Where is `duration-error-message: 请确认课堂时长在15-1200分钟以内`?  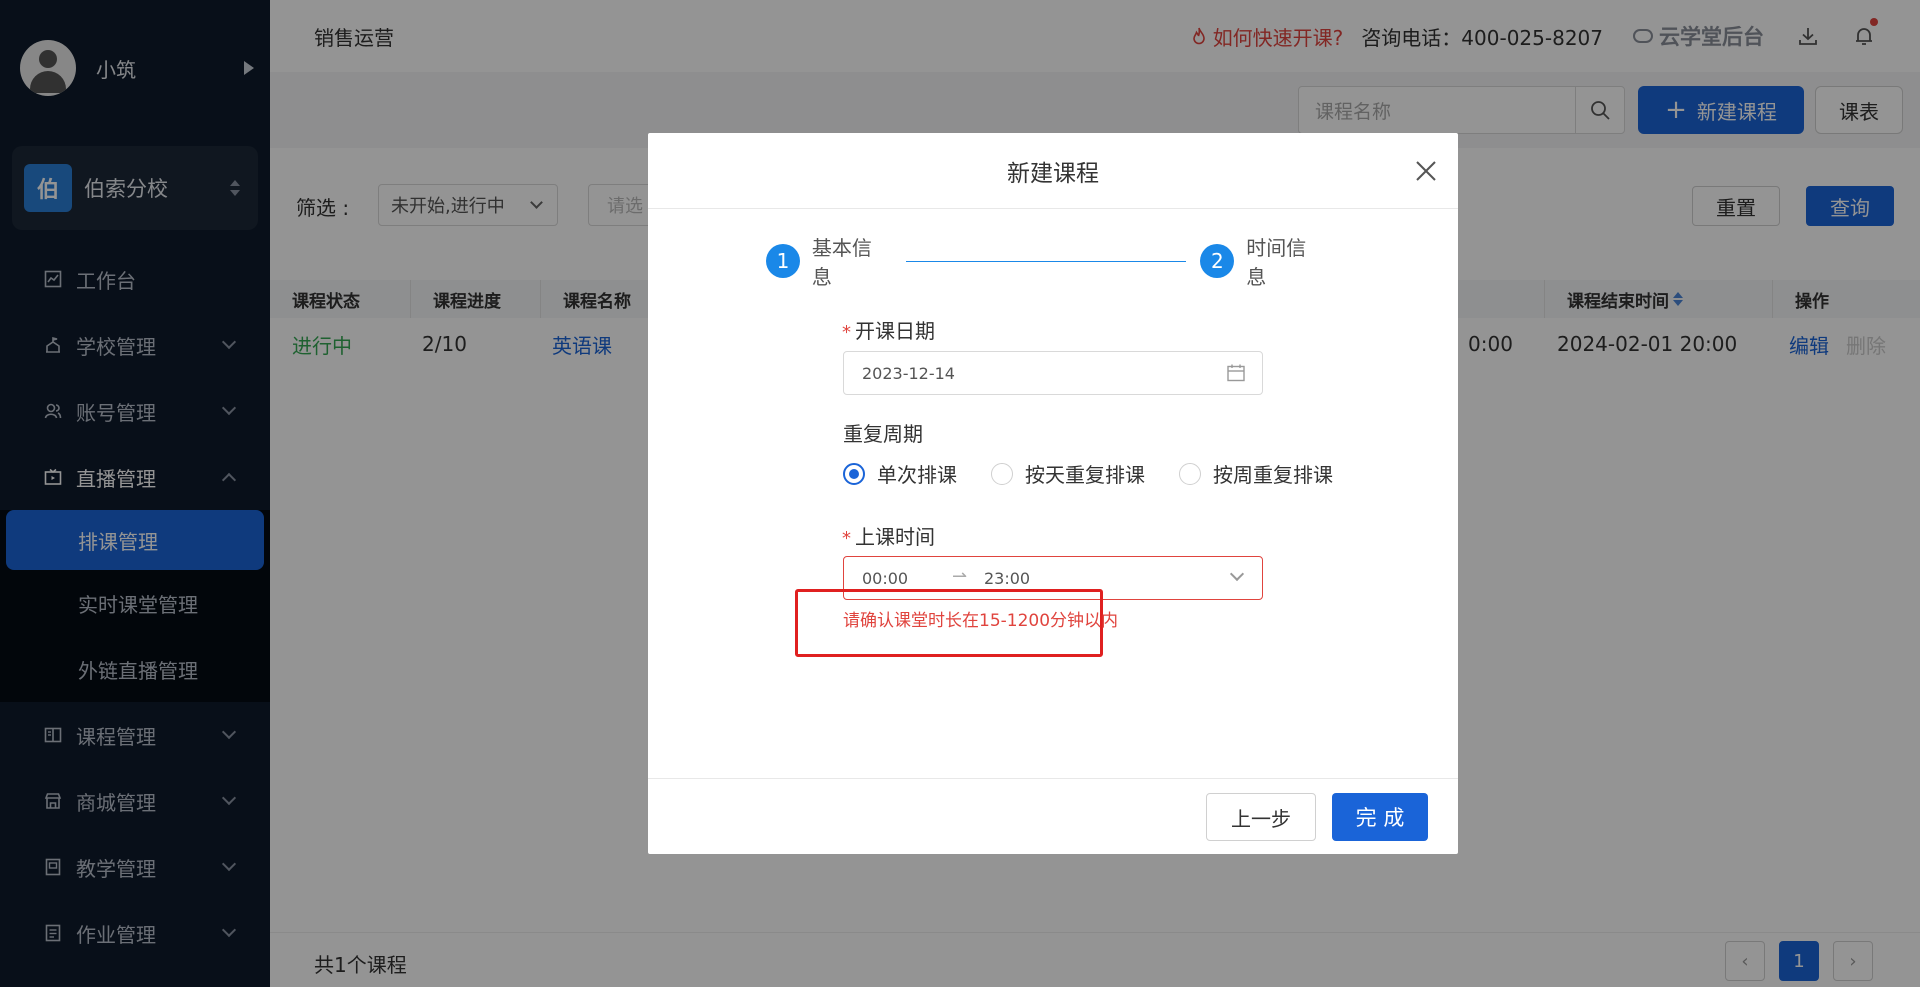
duration-error-message: 请确认课堂时长在15-1200分钟以内 is located at coordinates (981, 621).